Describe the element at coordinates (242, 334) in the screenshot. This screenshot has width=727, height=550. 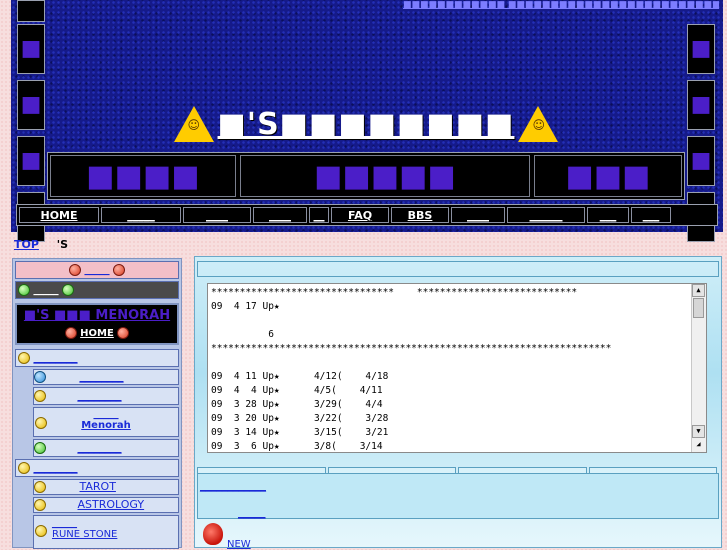
I see `news-line: 6` at that location.